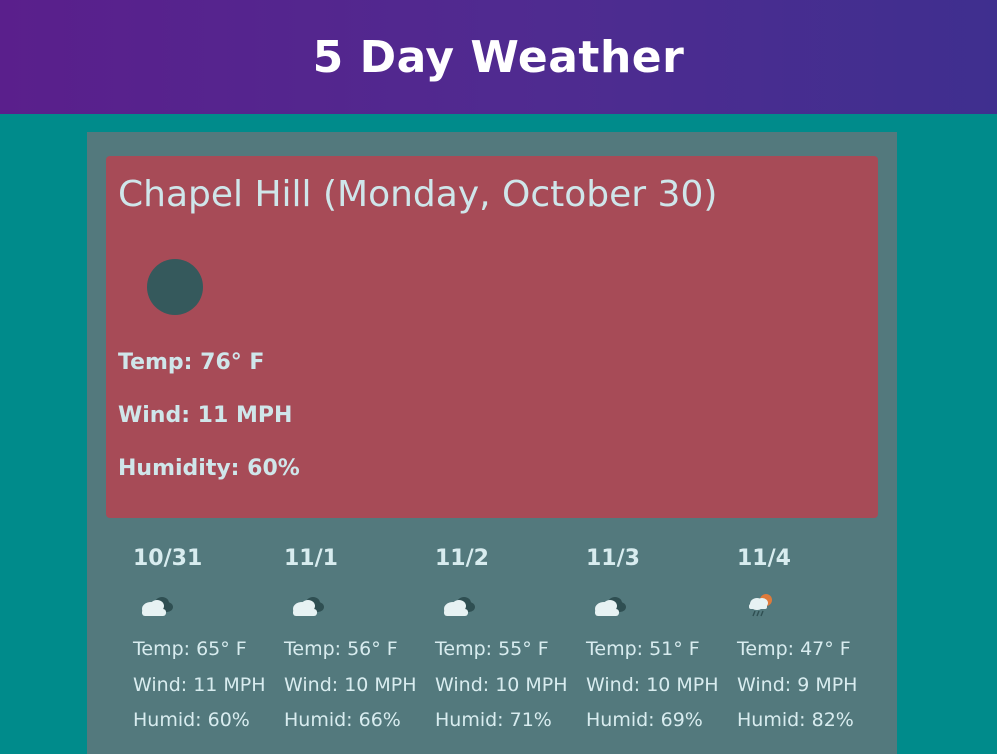 The height and width of the screenshot is (754, 997). I want to click on forecast-day: 11/2 Temp: 55° F Wind: 10 MPH Humid: 71%, so click(510, 644).